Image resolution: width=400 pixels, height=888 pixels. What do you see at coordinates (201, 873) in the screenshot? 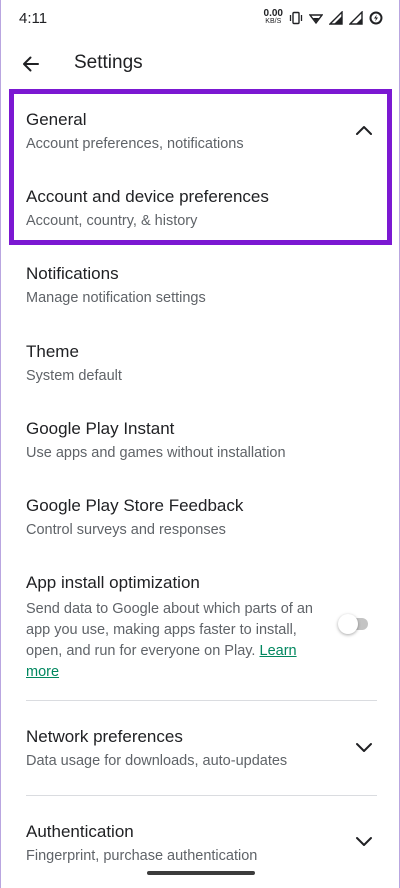
I see `home-indicator` at bounding box center [201, 873].